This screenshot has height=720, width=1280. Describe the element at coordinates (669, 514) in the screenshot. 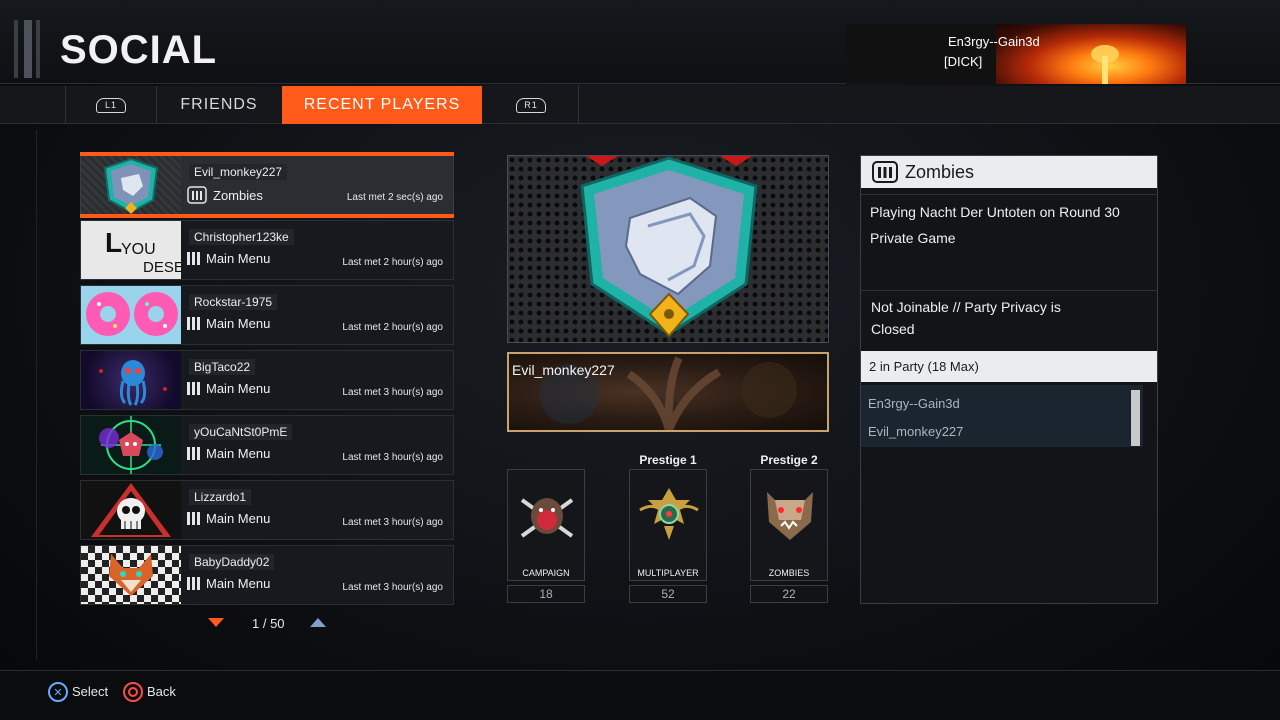

I see `multiplayer-emblem-icon` at that location.